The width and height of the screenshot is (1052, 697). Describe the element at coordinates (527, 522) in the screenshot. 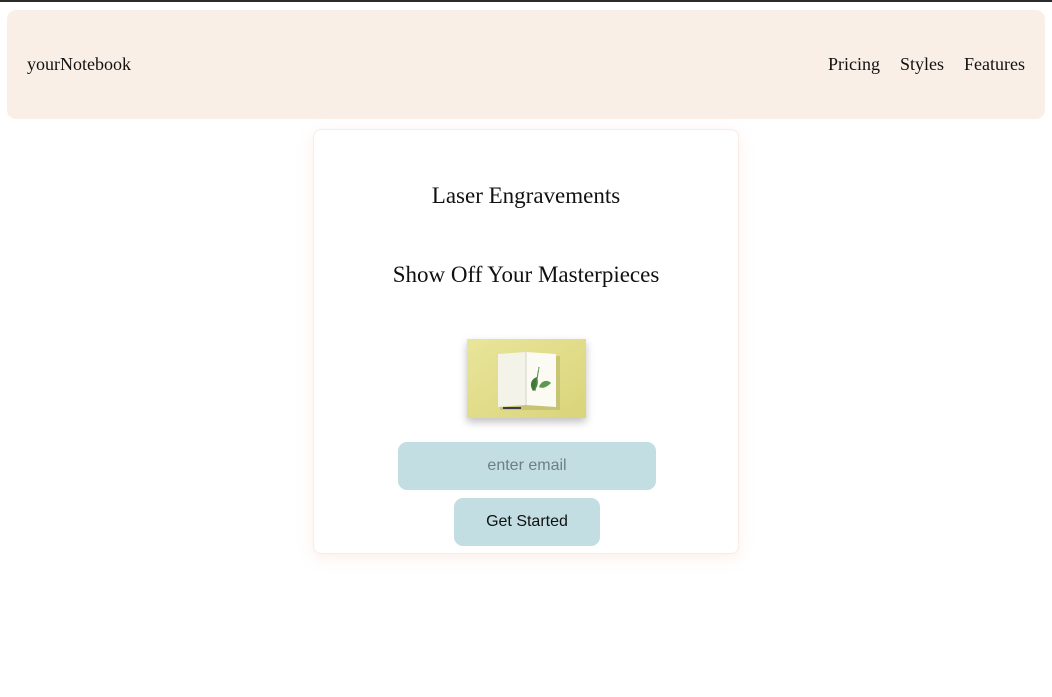

I see `get-started-button: Get Started` at that location.